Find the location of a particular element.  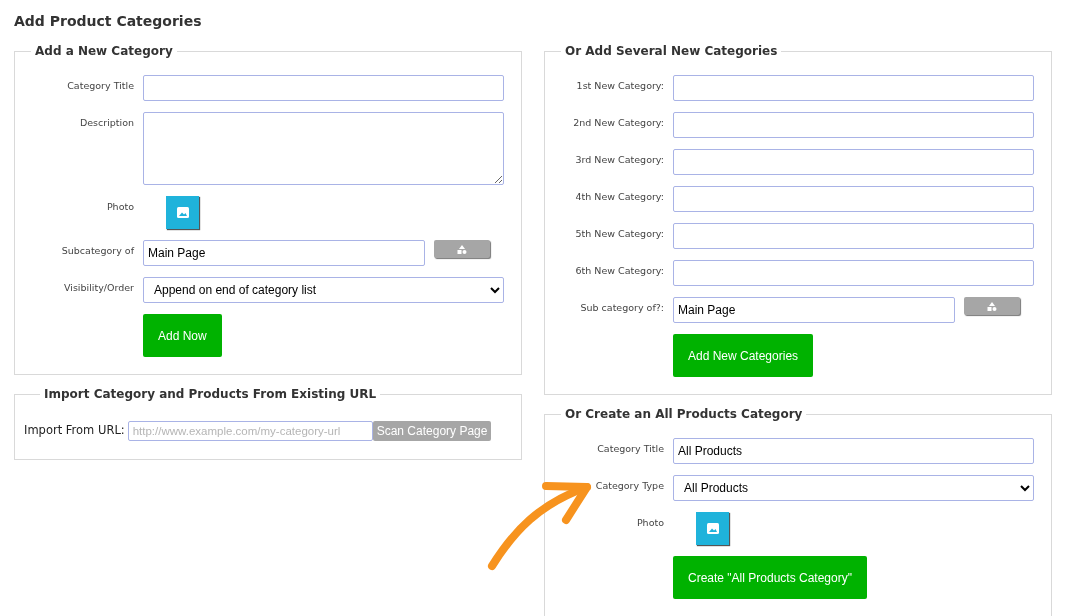

dropdown: All Products is located at coordinates (853, 488).